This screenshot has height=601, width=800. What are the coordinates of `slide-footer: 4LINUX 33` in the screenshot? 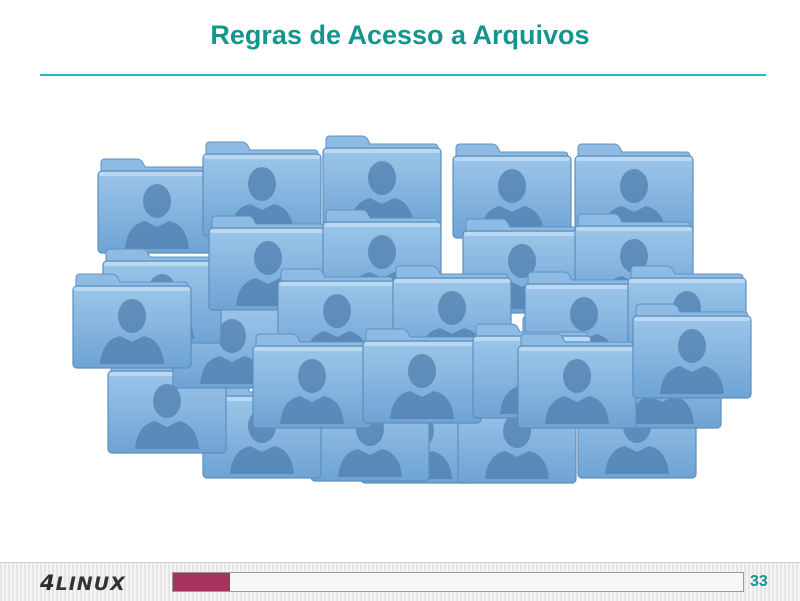 It's located at (400, 581).